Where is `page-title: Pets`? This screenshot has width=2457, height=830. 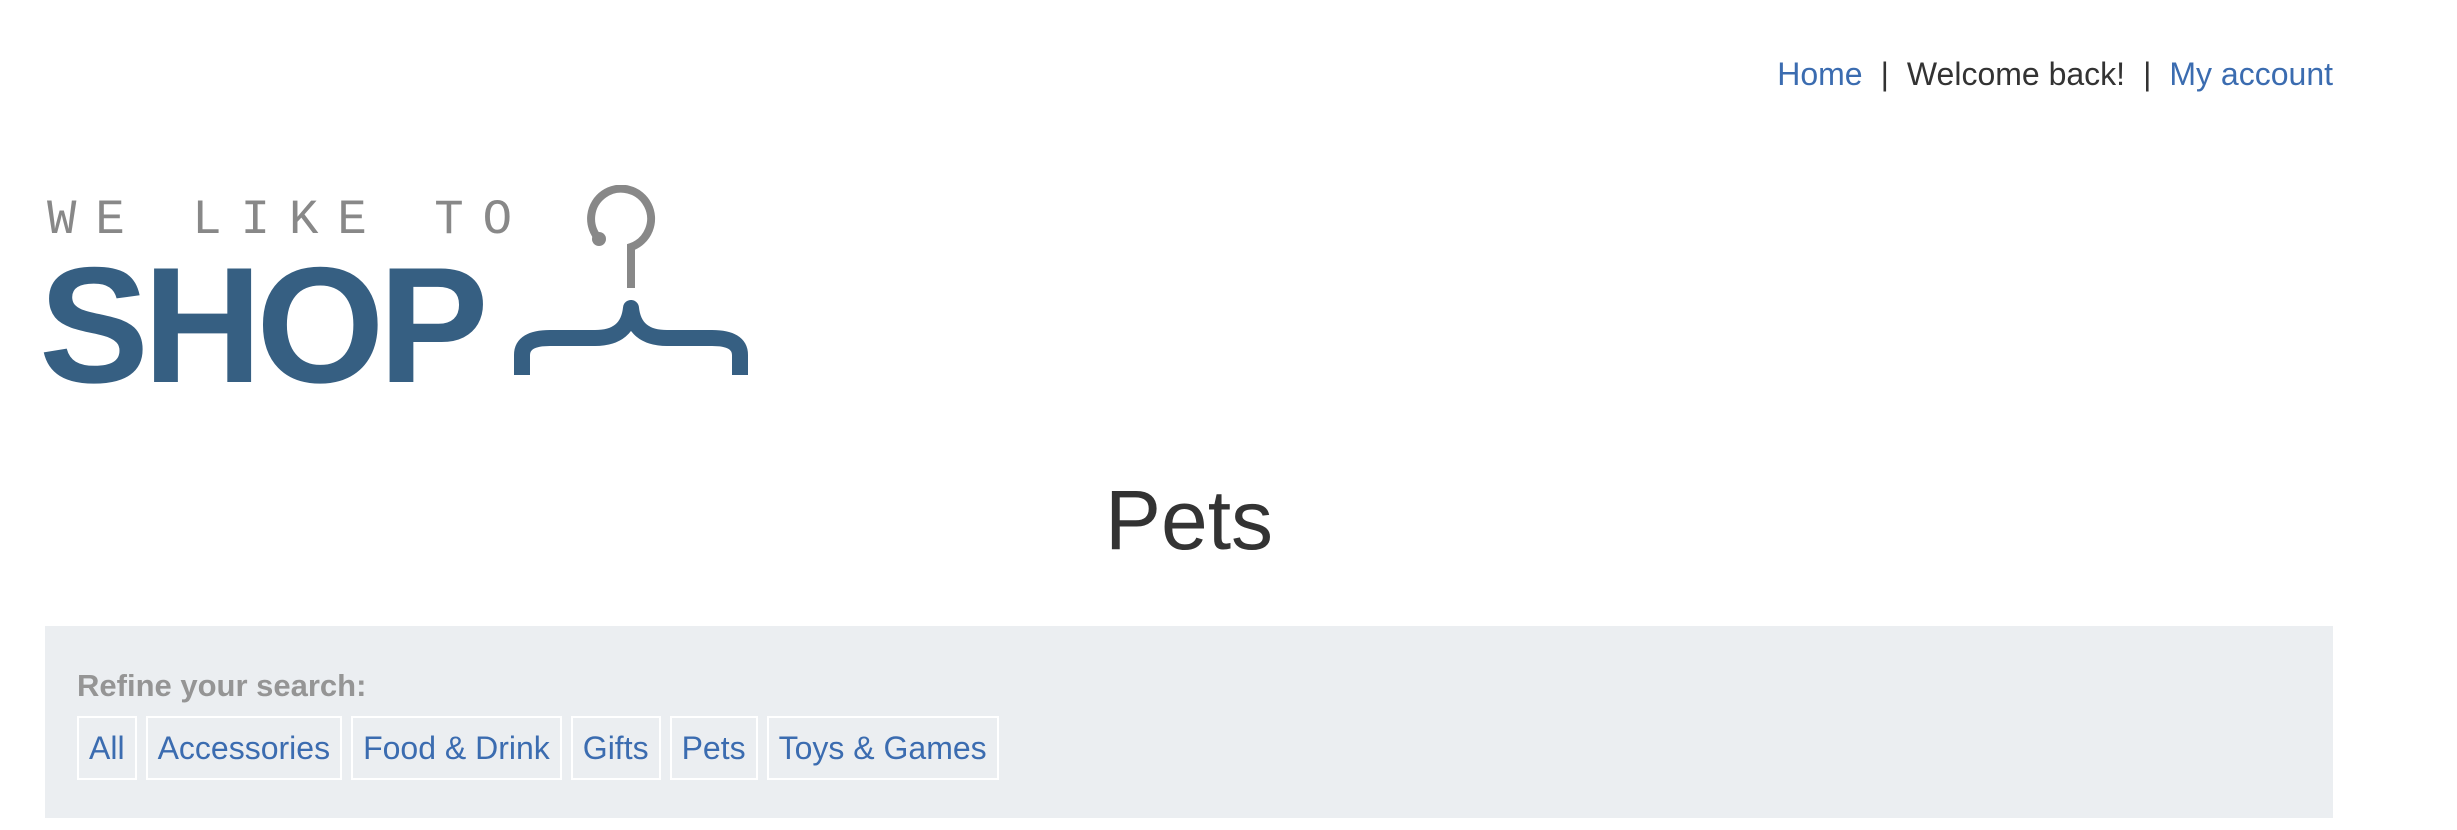 page-title: Pets is located at coordinates (1189, 520).